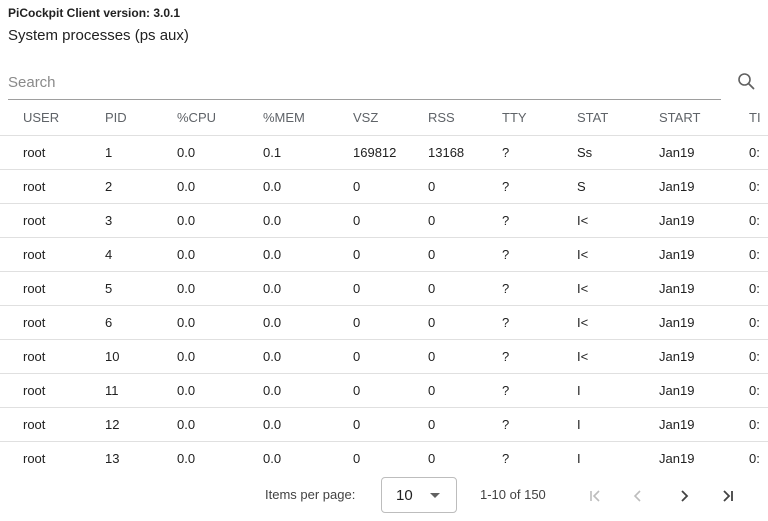 This screenshot has height=521, width=768. I want to click on table-cell: S, so click(618, 186).